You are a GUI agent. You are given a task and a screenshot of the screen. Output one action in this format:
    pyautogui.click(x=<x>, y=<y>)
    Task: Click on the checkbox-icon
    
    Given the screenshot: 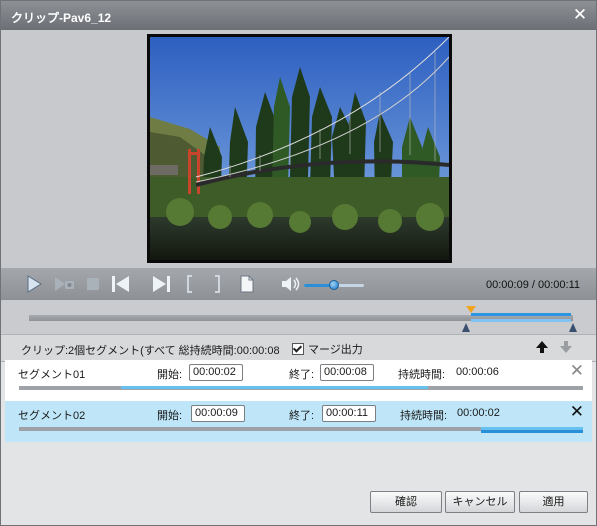 What is the action you would take?
    pyautogui.click(x=298, y=349)
    